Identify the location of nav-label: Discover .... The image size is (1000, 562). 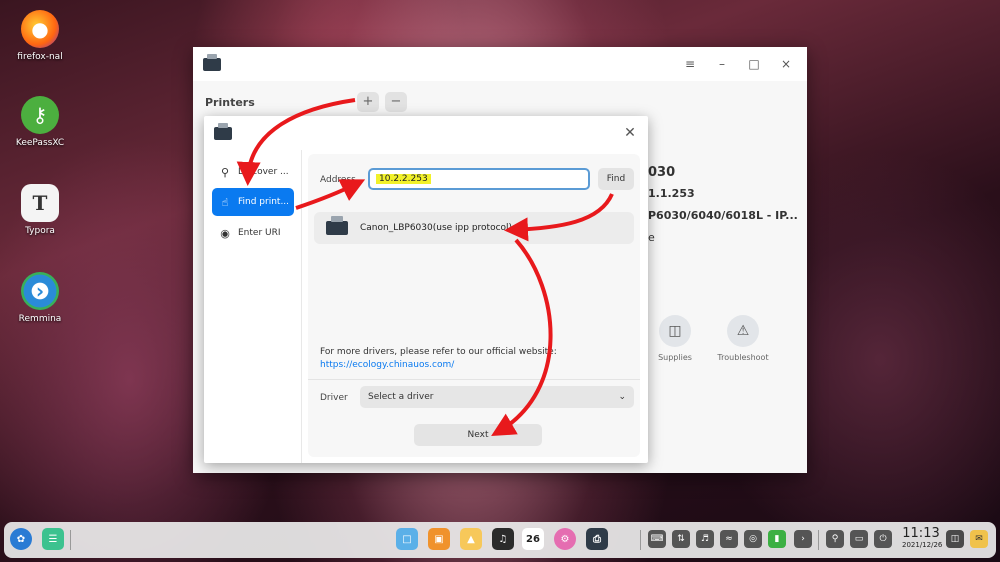
(263, 172).